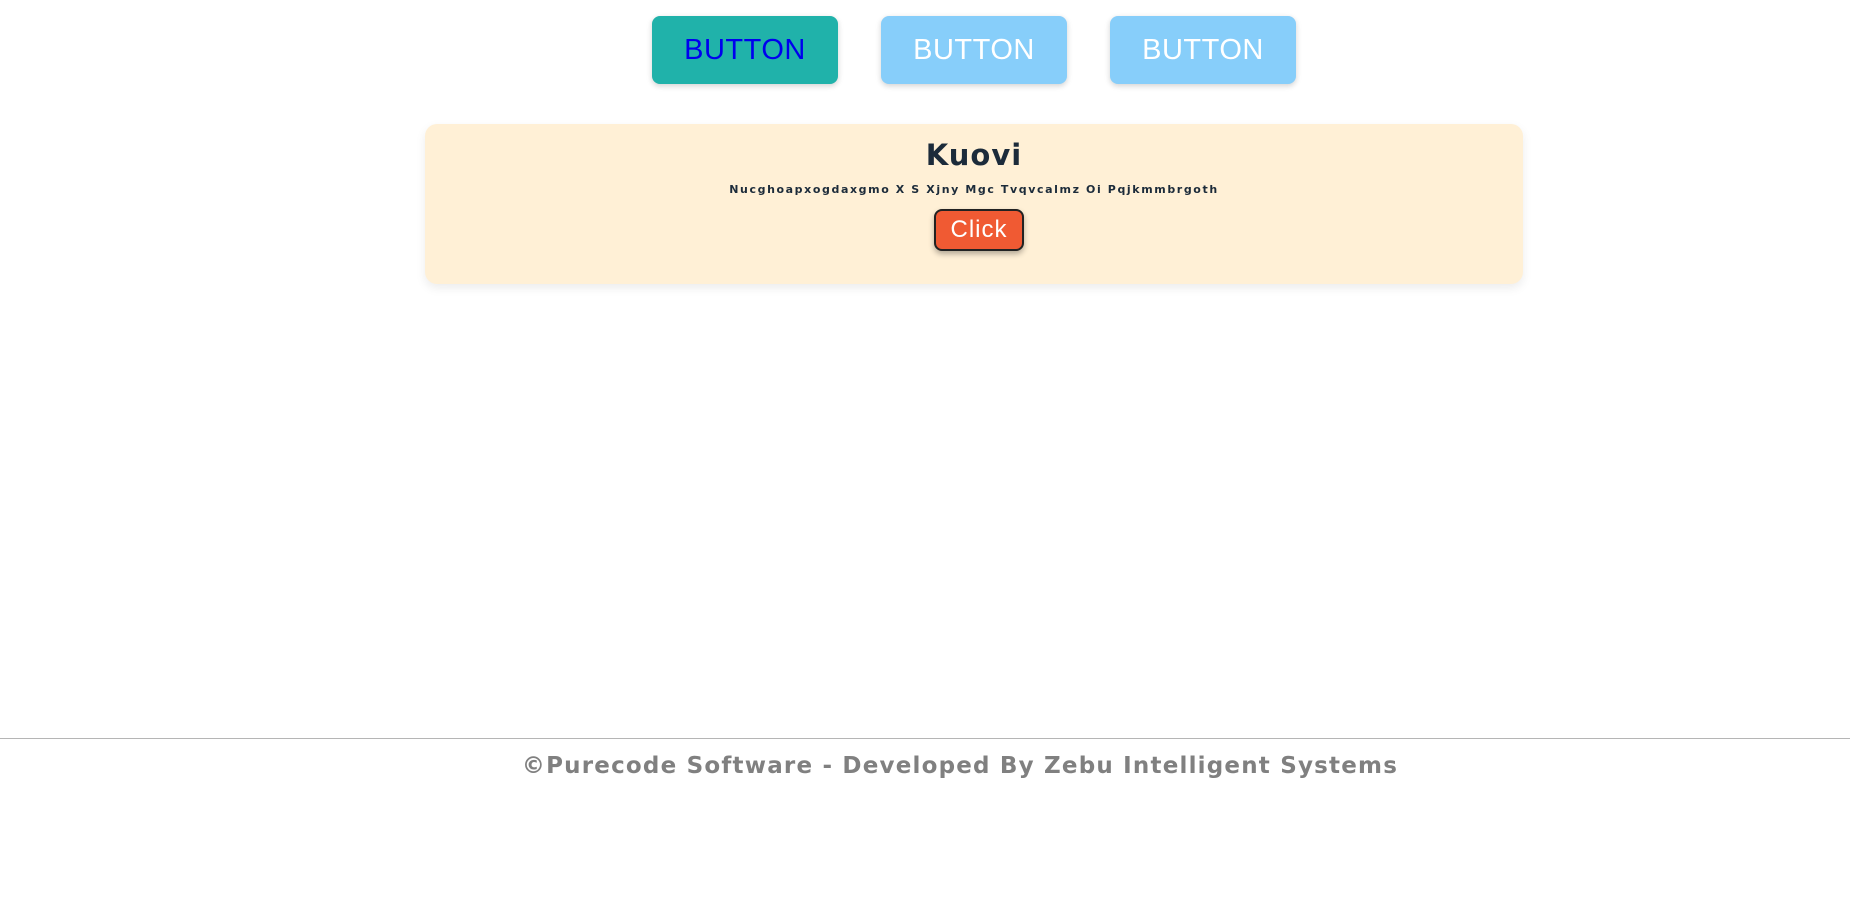 The height and width of the screenshot is (900, 1850). Describe the element at coordinates (925, 738) in the screenshot. I see `footer-divider` at that location.